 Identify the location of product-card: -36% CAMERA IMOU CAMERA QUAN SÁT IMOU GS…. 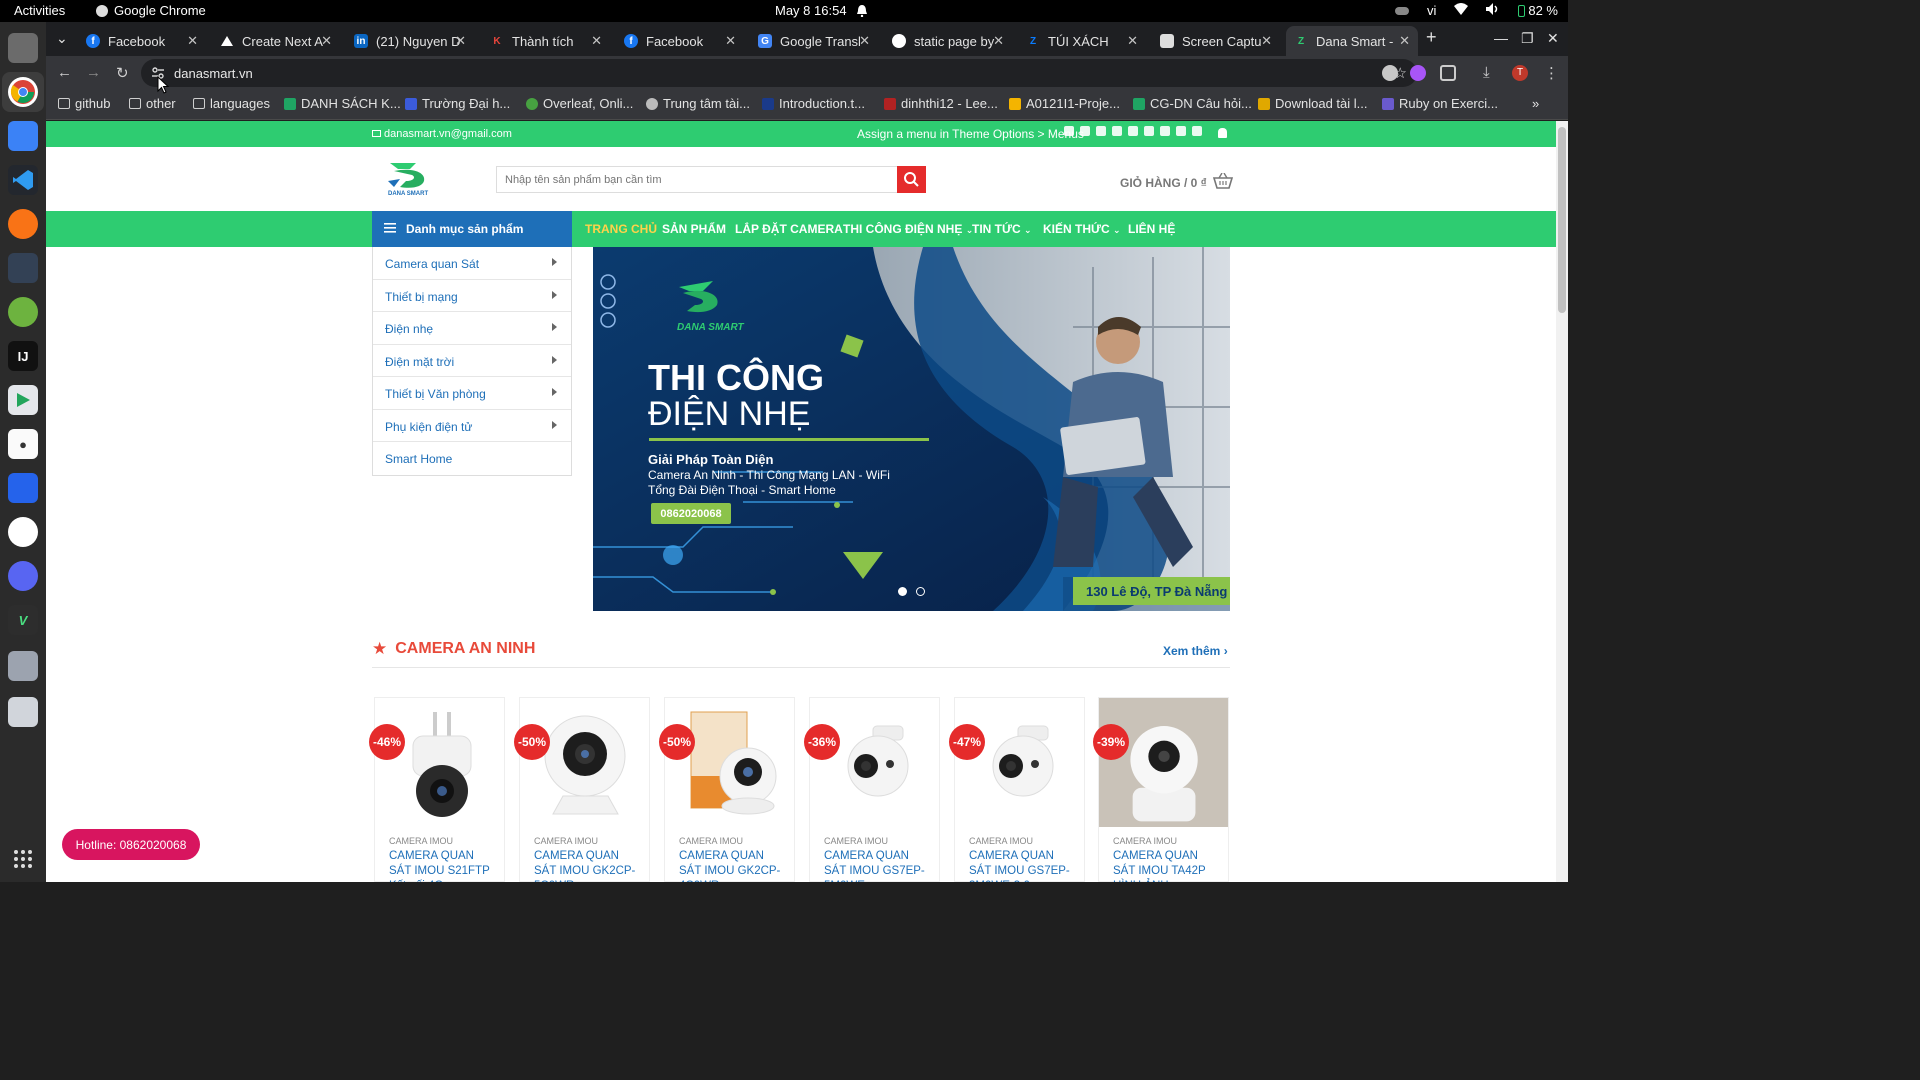
(872, 789).